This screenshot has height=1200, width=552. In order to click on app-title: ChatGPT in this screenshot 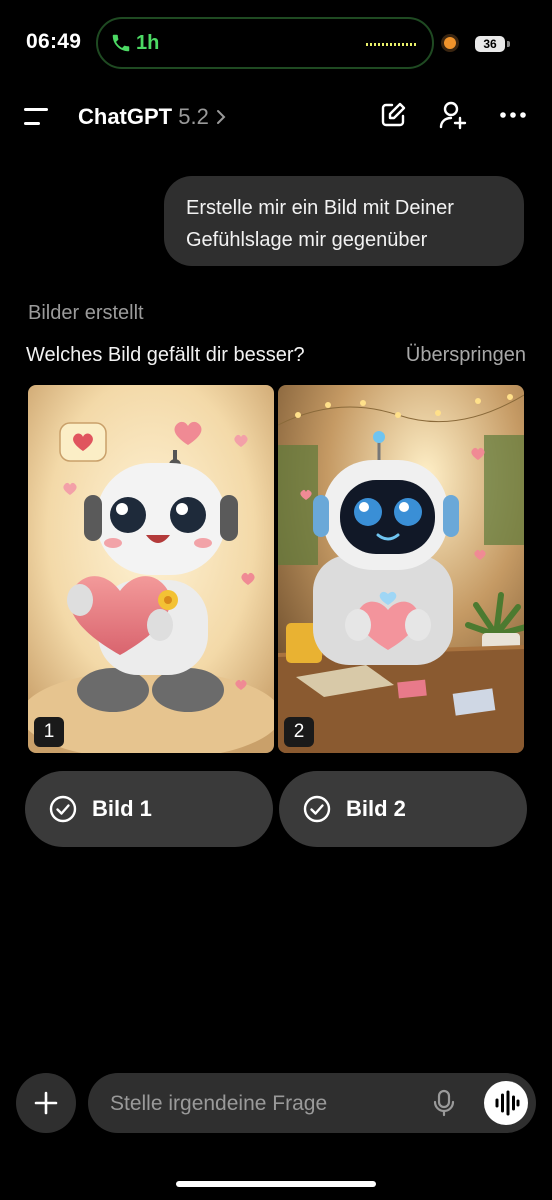, I will do `click(125, 116)`.